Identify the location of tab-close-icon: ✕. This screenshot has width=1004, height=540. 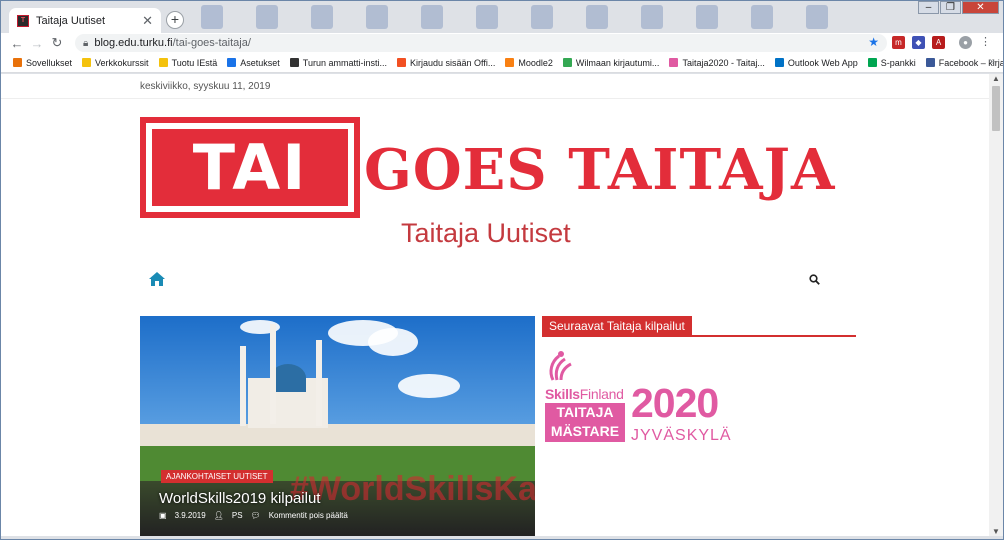
(147, 20).